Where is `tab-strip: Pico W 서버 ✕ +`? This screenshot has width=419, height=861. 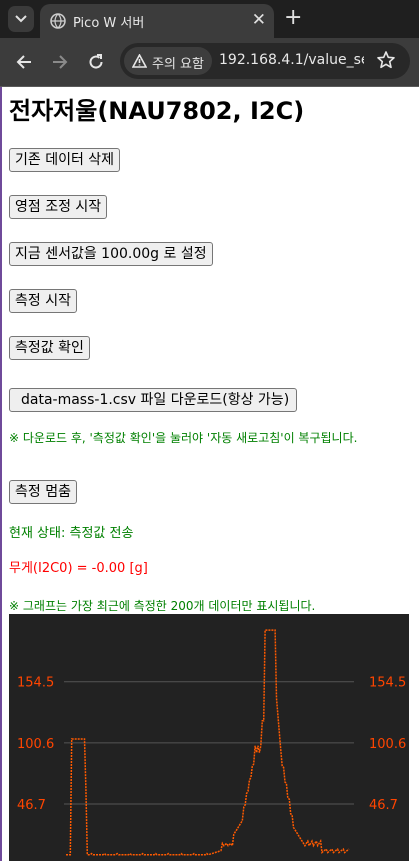 tab-strip: Pico W 서버 ✕ + is located at coordinates (209, 19).